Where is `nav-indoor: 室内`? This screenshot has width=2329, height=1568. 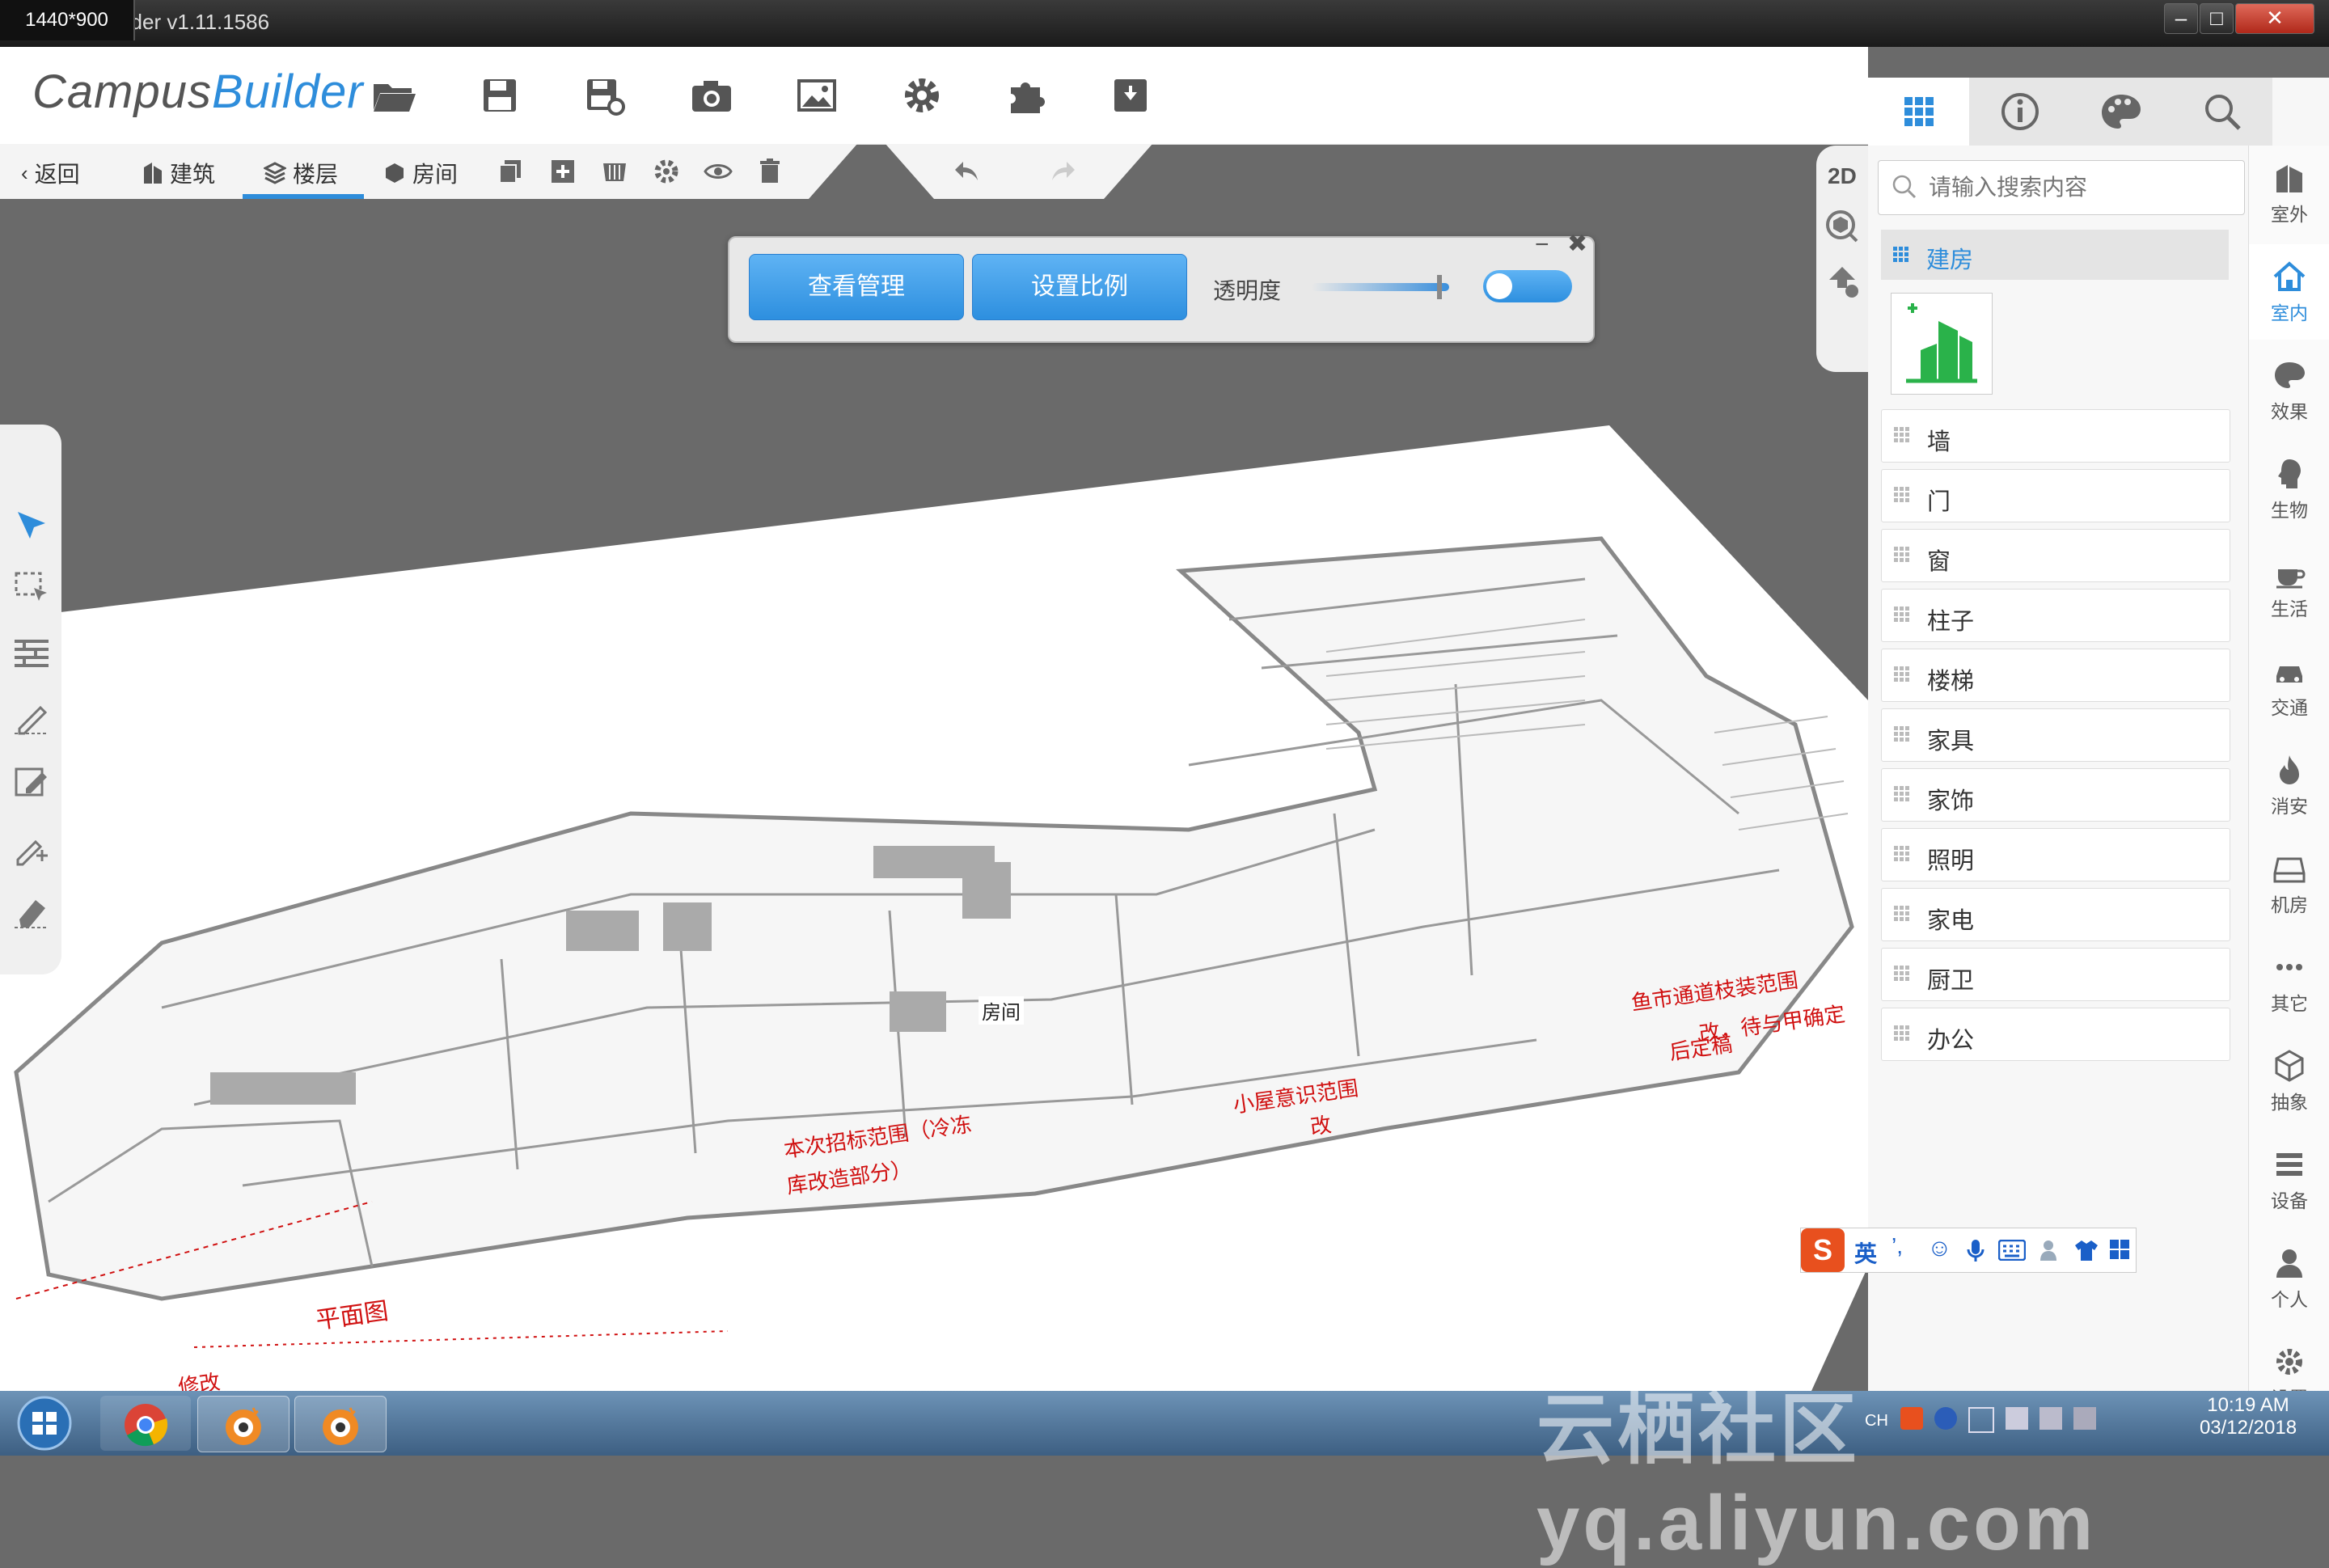 nav-indoor: 室内 is located at coordinates (2289, 292).